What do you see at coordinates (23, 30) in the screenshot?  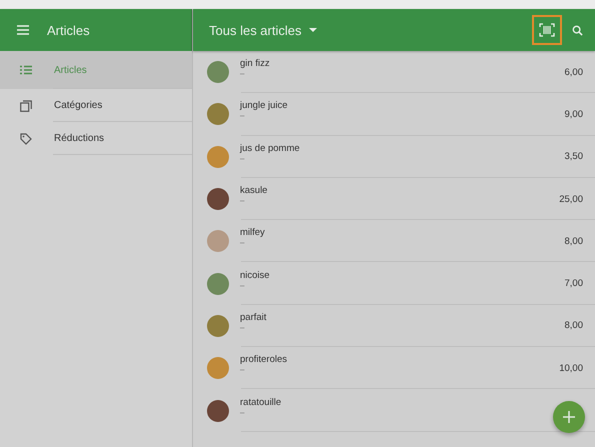 I see `menu-icon` at bounding box center [23, 30].